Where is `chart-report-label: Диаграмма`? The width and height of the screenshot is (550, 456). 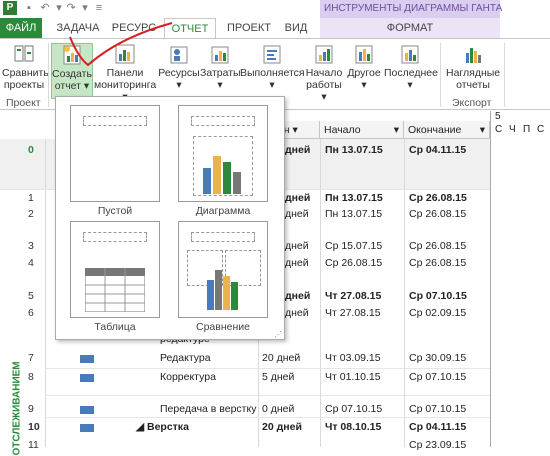 chart-report-label: Диаграмма is located at coordinates (223, 211).